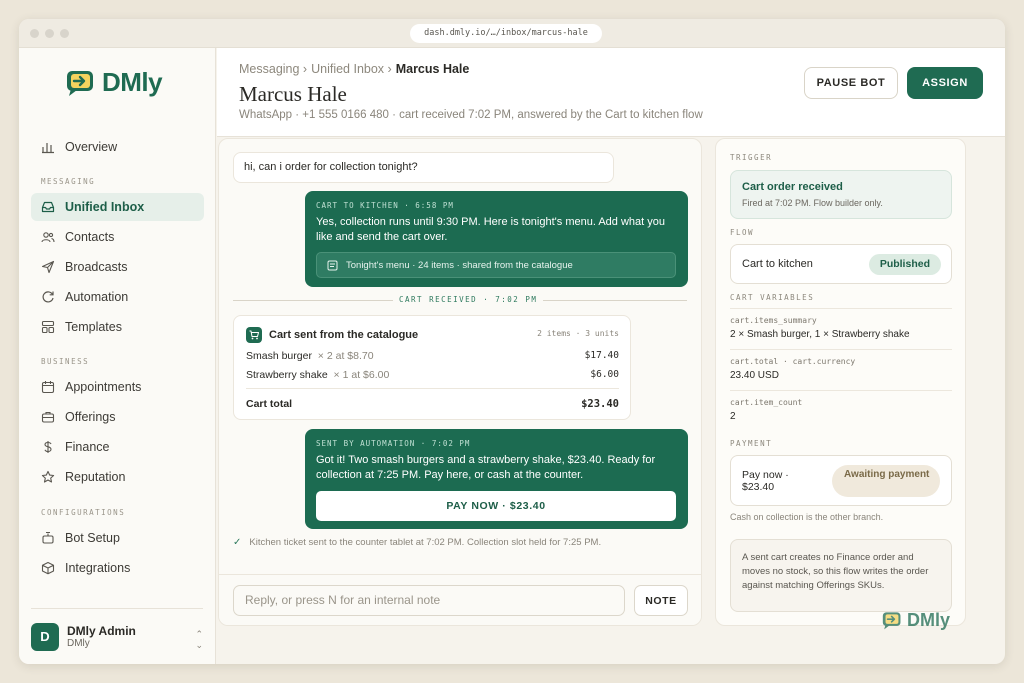  What do you see at coordinates (34, 33) in the screenshot?
I see `close-dot` at bounding box center [34, 33].